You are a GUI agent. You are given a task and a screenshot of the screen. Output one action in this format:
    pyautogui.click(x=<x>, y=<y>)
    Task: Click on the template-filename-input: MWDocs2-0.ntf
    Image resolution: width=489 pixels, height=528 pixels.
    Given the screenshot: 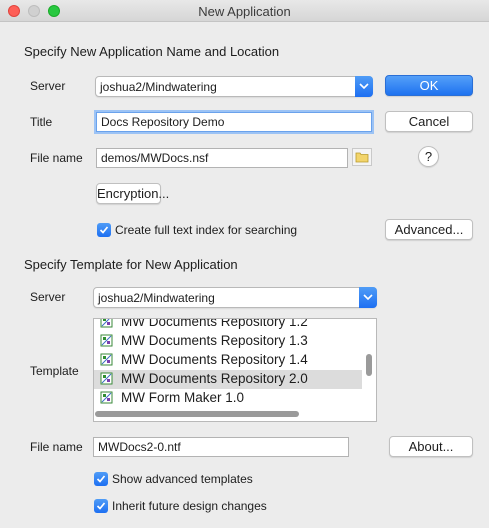 What is the action you would take?
    pyautogui.click(x=221, y=447)
    